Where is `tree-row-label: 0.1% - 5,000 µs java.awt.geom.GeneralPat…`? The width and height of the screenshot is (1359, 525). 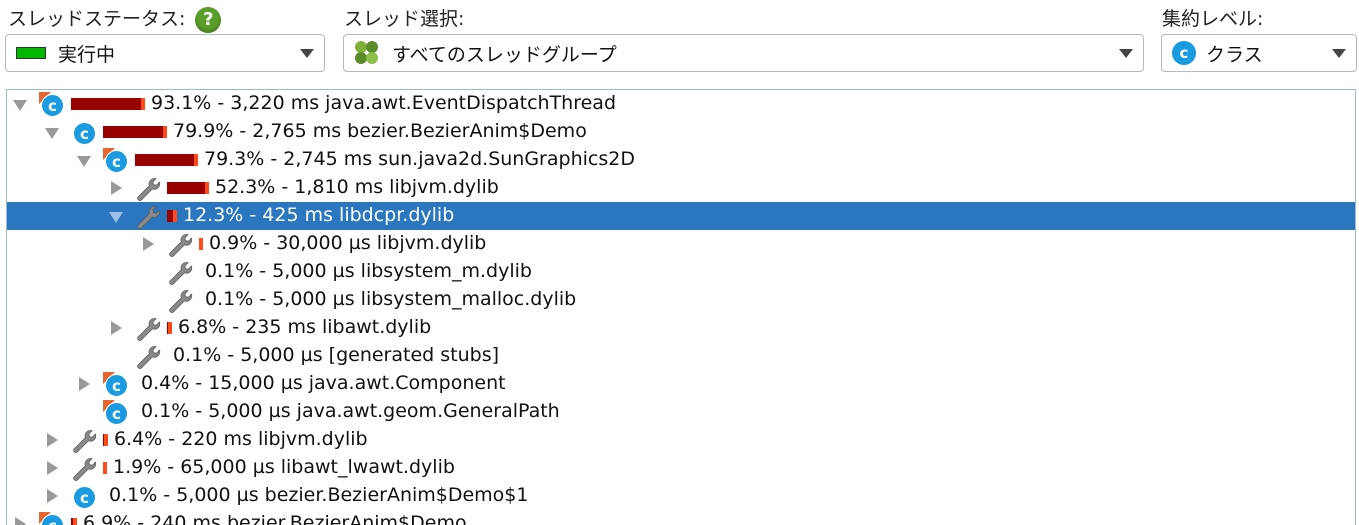 tree-row-label: 0.1% - 5,000 µs java.awt.geom.GeneralPat… is located at coordinates (350, 411).